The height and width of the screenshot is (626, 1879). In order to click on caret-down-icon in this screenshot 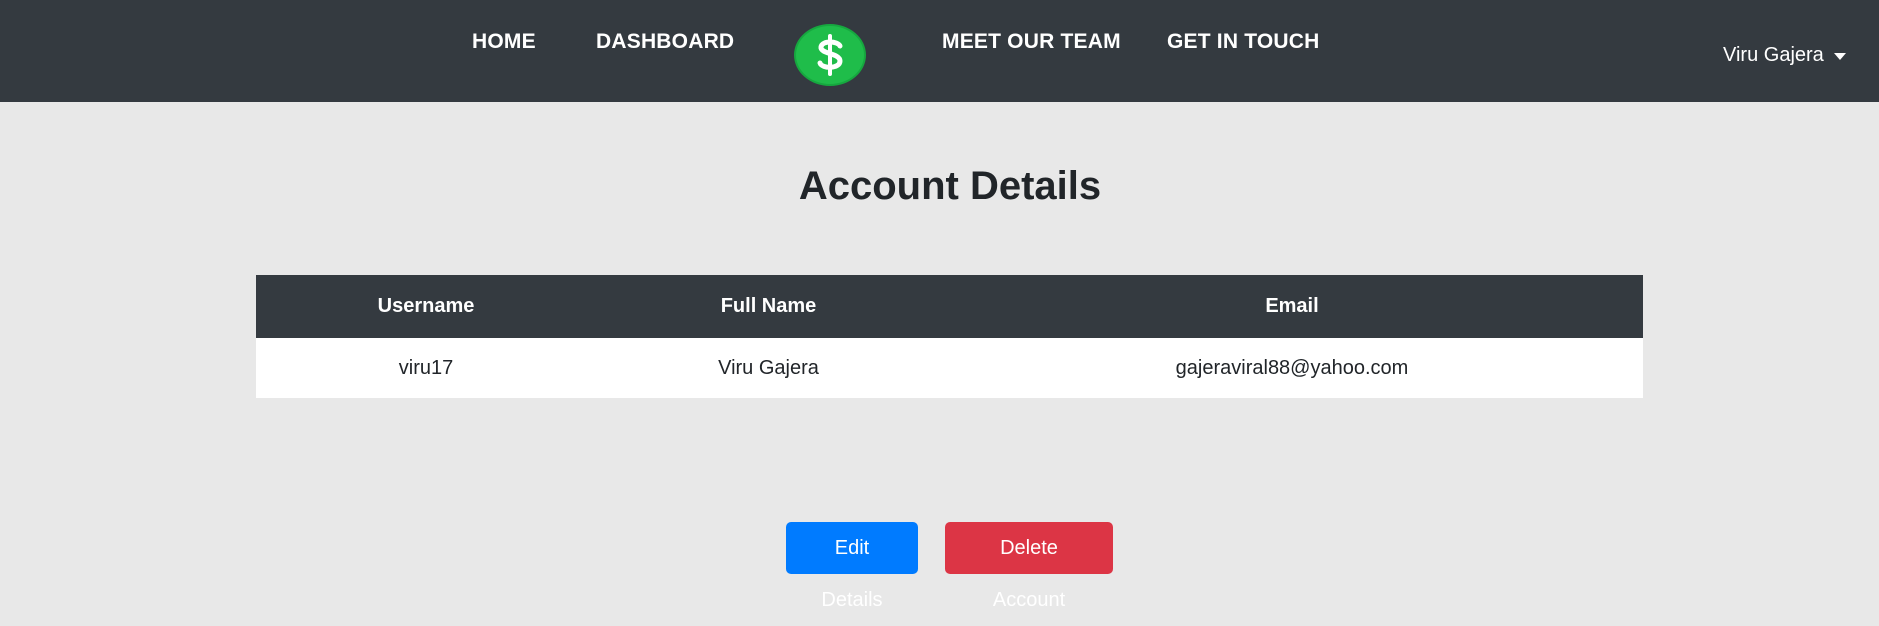, I will do `click(1839, 56)`.